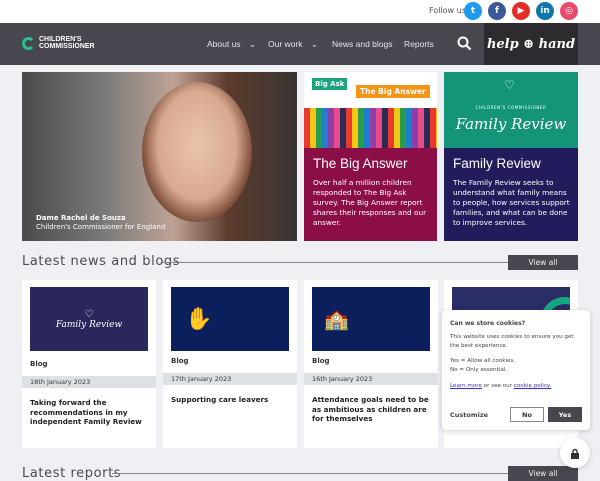  I want to click on facebook-icon: f, so click(497, 11).